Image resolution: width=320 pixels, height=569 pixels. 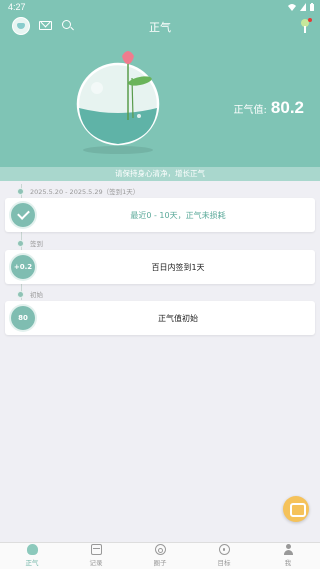 I want to click on record-card: 80 正气值初始, so click(x=160, y=318).